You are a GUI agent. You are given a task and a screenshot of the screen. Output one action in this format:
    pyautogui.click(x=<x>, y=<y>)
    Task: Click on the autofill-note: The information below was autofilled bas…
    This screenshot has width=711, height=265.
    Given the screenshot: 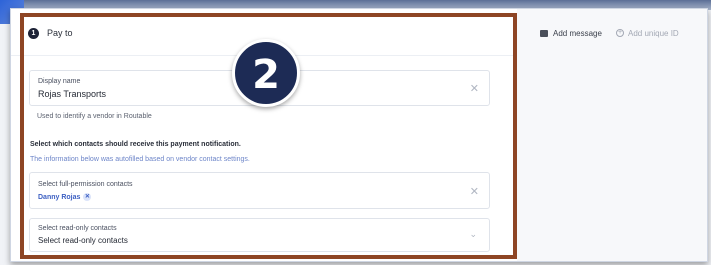 What is the action you would take?
    pyautogui.click(x=140, y=159)
    